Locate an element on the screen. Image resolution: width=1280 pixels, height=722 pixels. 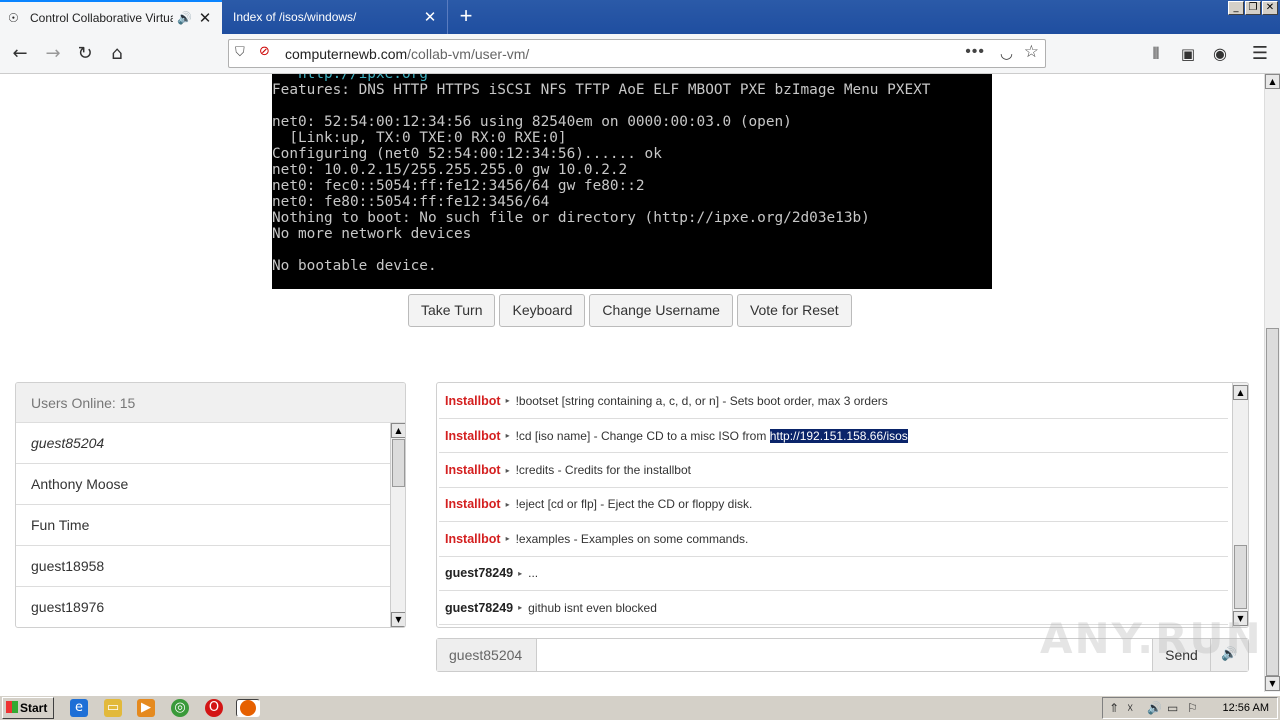
start-button: Start is located at coordinates (28, 708).